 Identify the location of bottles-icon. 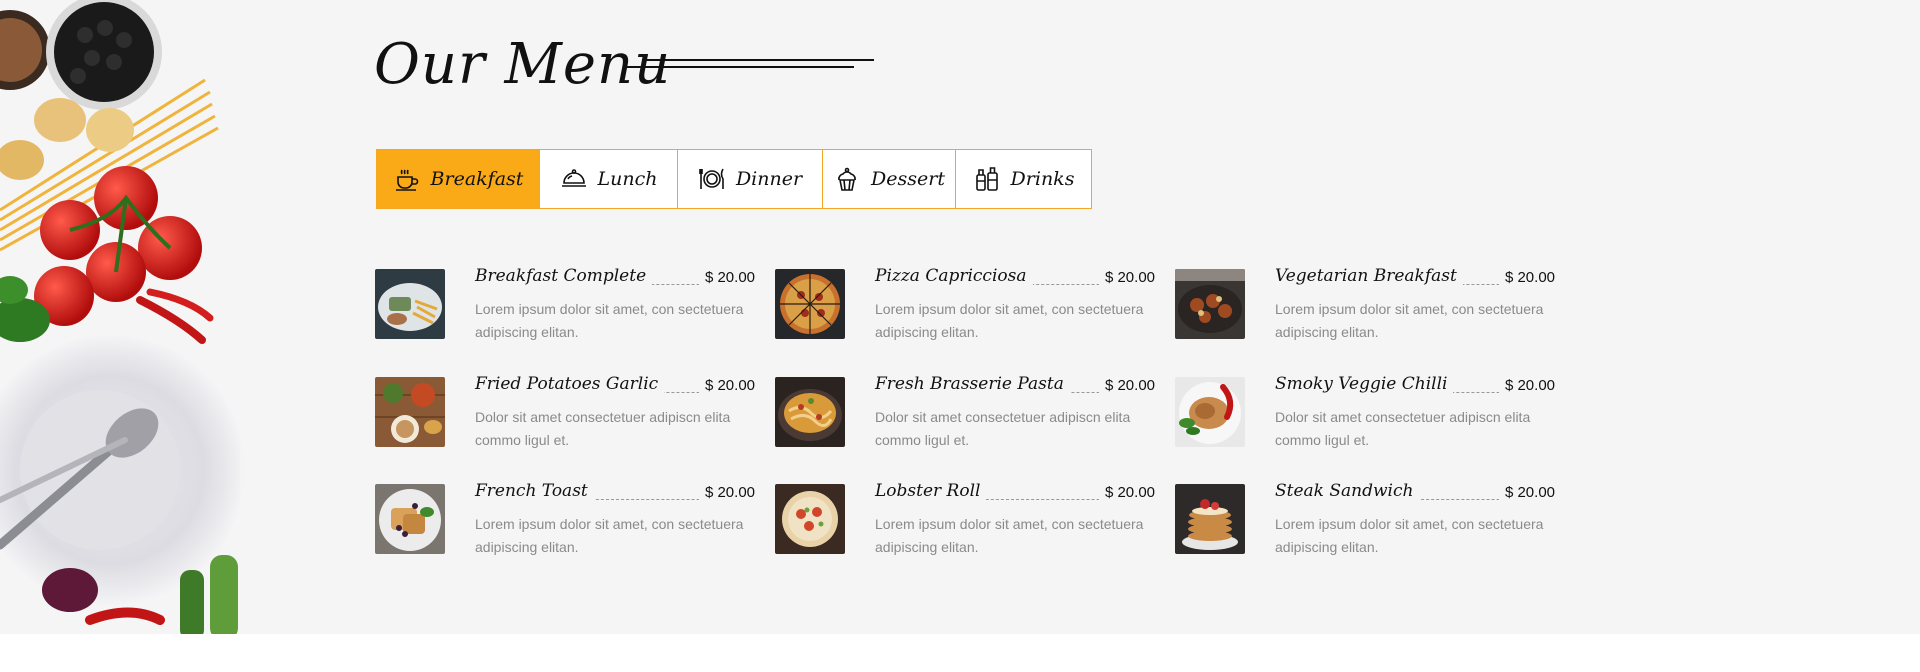
(986, 179).